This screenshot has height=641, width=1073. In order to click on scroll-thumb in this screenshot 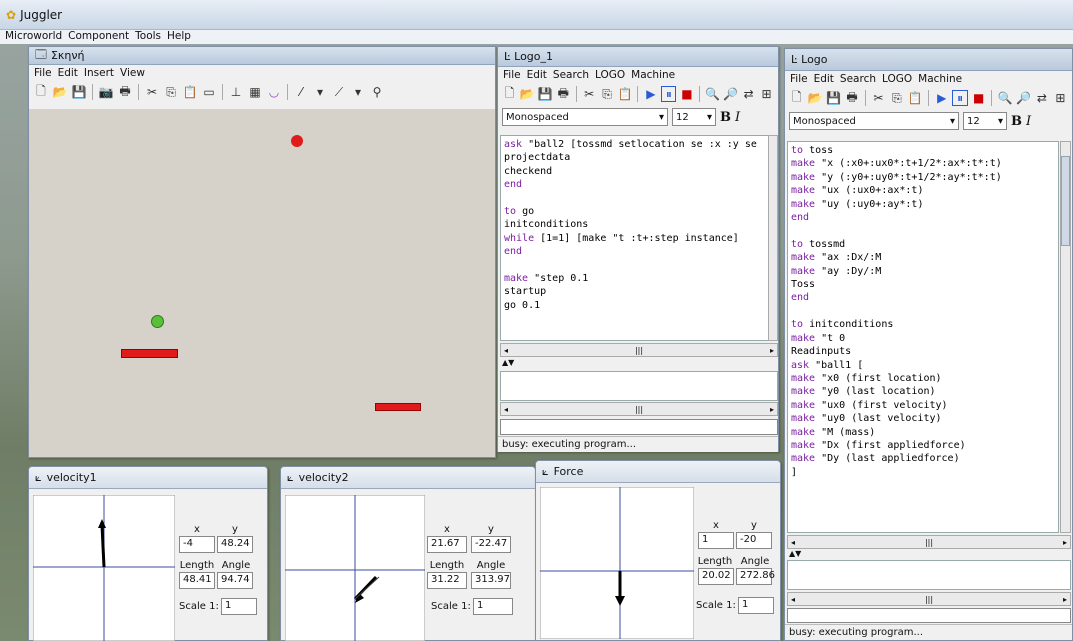, I will do `click(1065, 201)`.